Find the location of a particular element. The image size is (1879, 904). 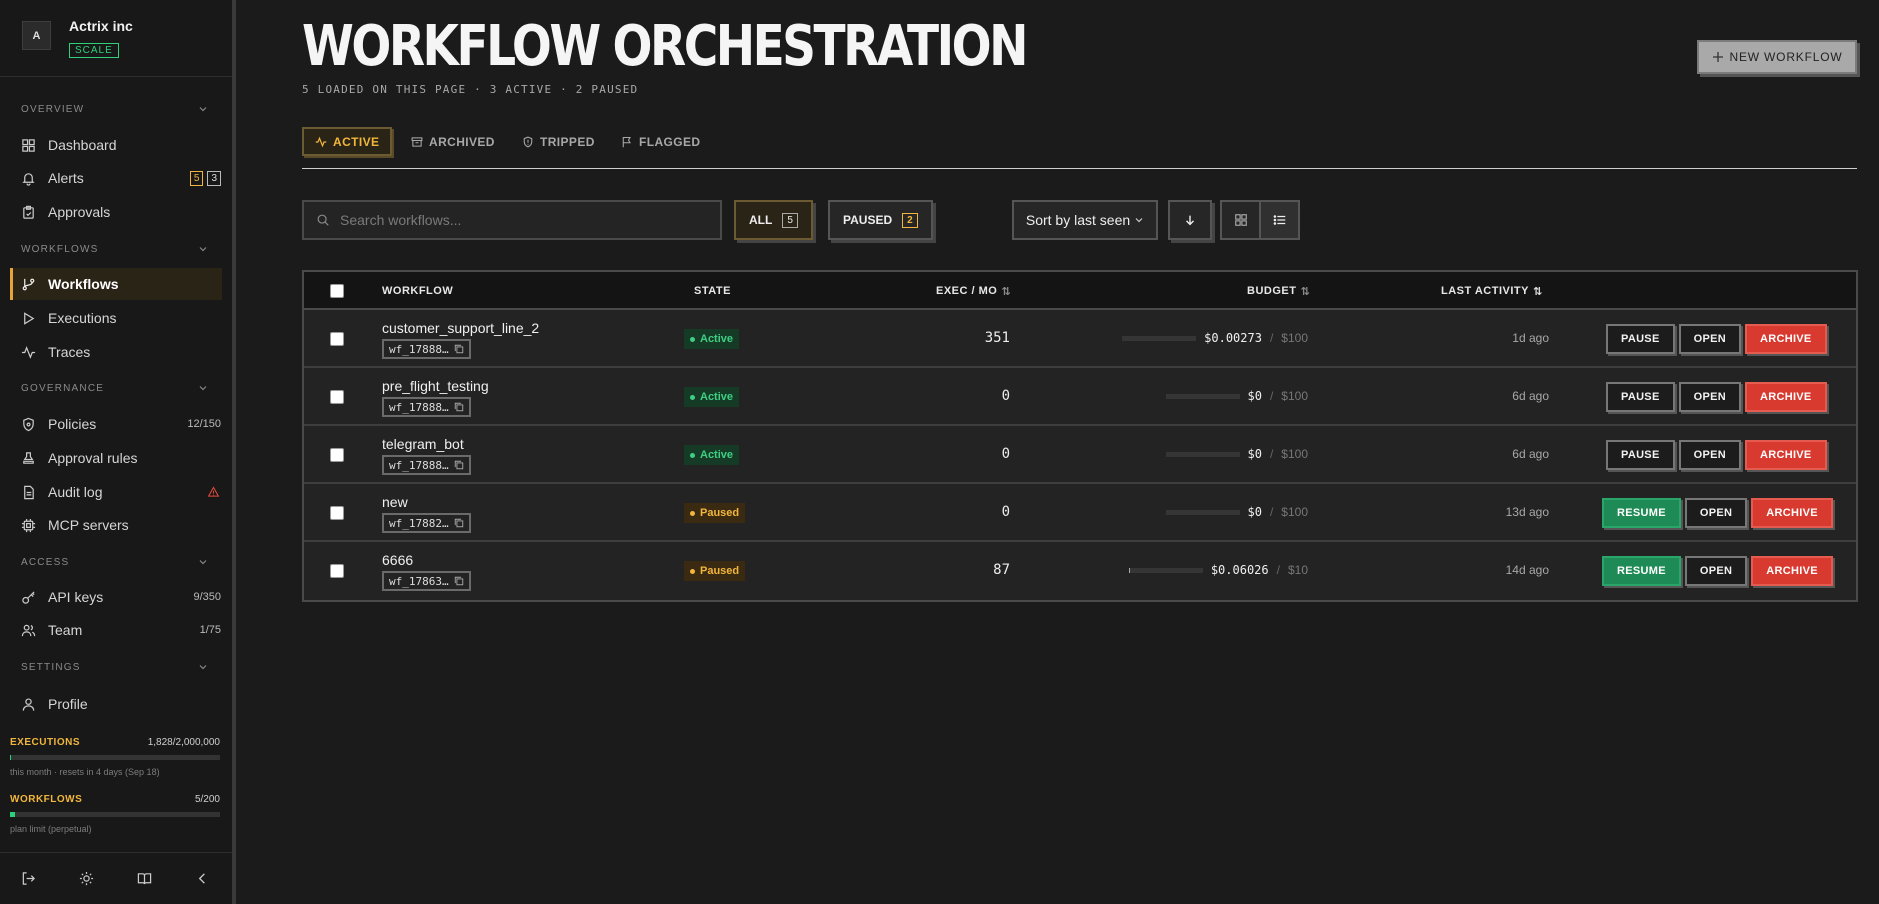

clipboard-check-icon is located at coordinates (28, 212).